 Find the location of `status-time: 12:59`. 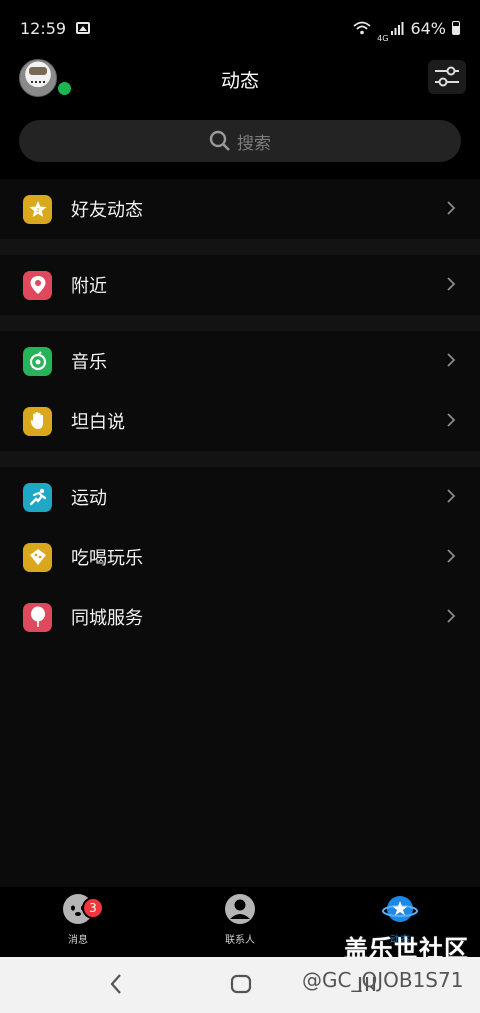

status-time: 12:59 is located at coordinates (43, 28).